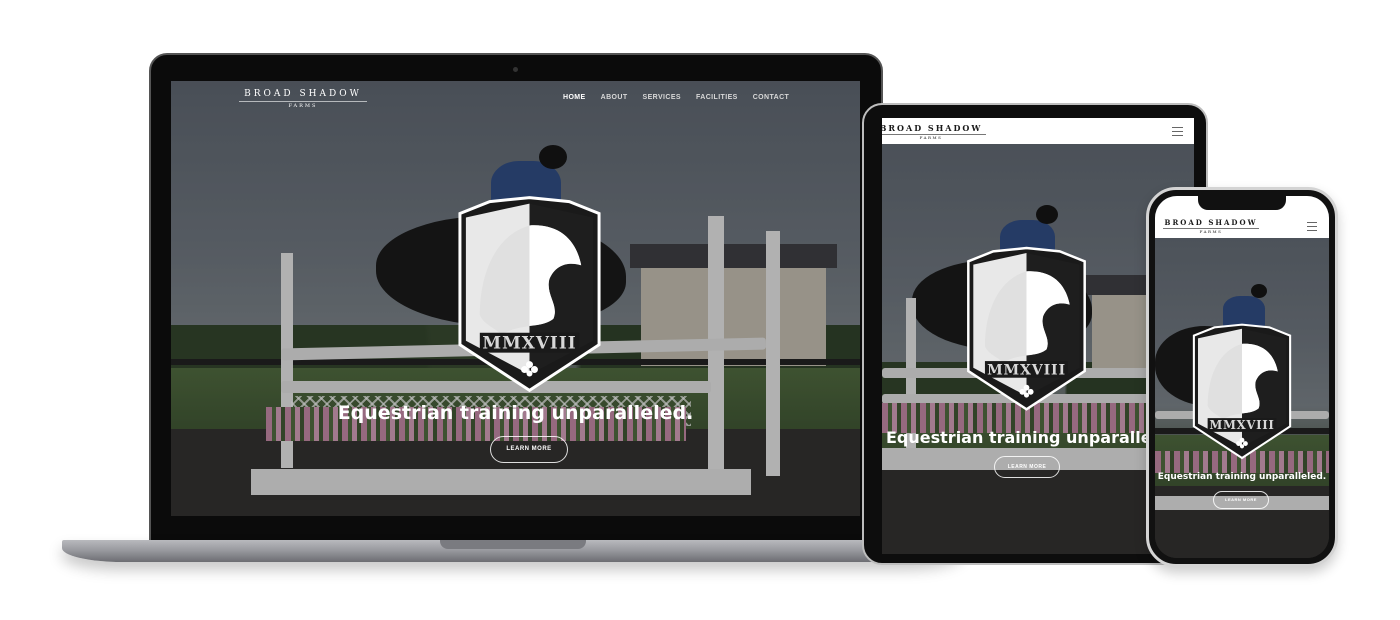 The image size is (1400, 620). What do you see at coordinates (574, 97) in the screenshot?
I see `nav-home: HOME` at bounding box center [574, 97].